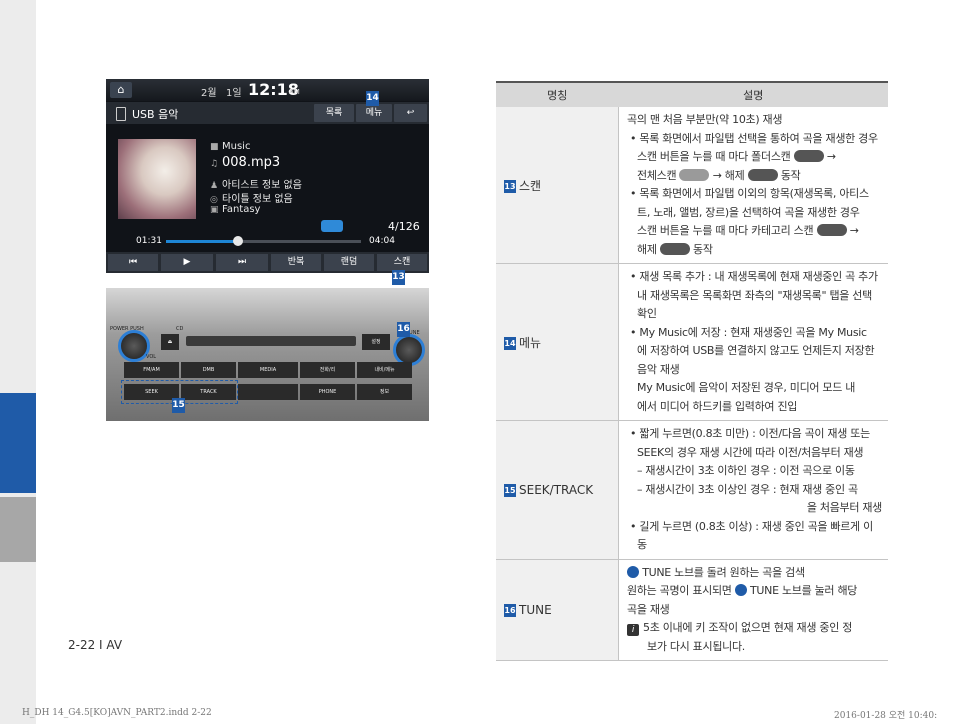 This screenshot has width=960, height=724. I want to click on album-row: ▣ Fantasy, so click(235, 209).